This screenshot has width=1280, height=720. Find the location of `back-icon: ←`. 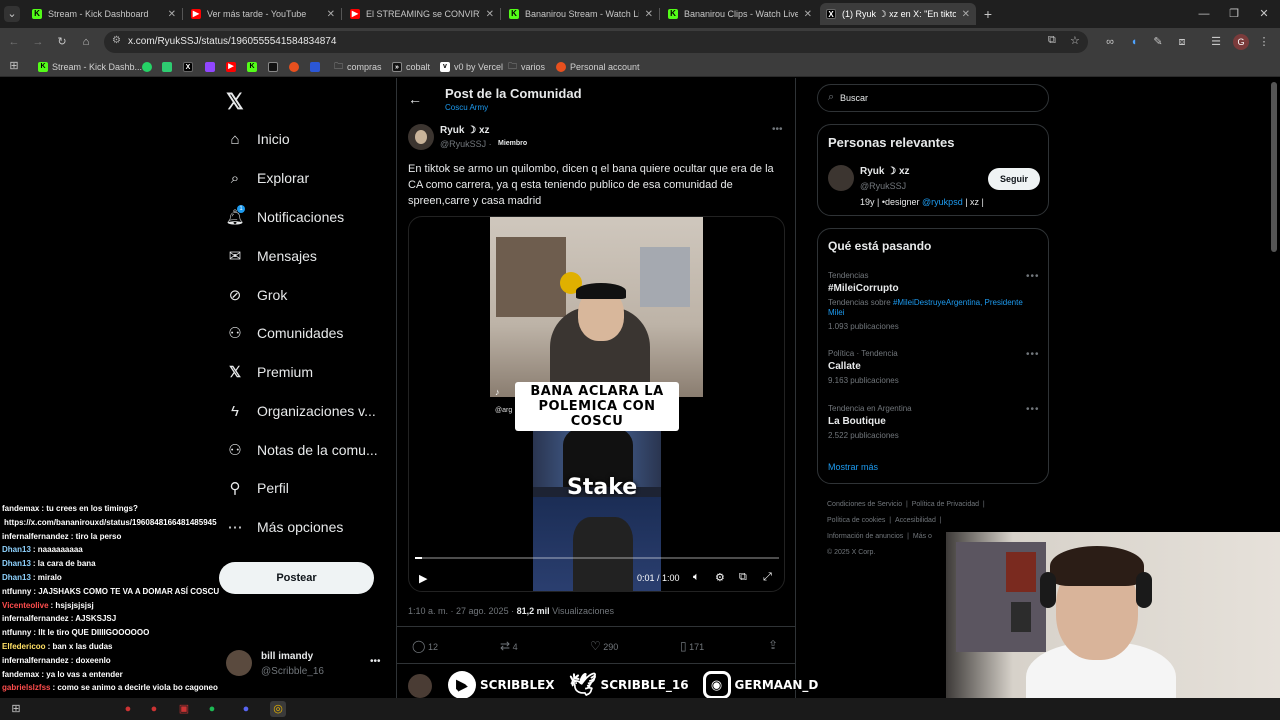

back-icon: ← is located at coordinates (14, 42).